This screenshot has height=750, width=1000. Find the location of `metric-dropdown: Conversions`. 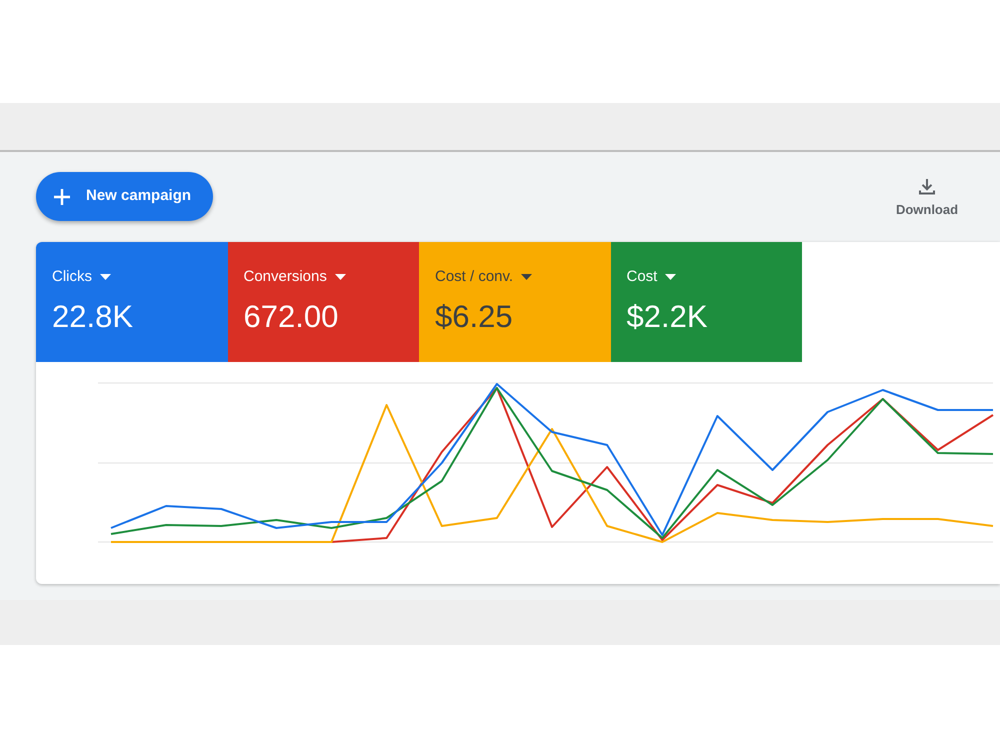

metric-dropdown: Conversions is located at coordinates (295, 277).